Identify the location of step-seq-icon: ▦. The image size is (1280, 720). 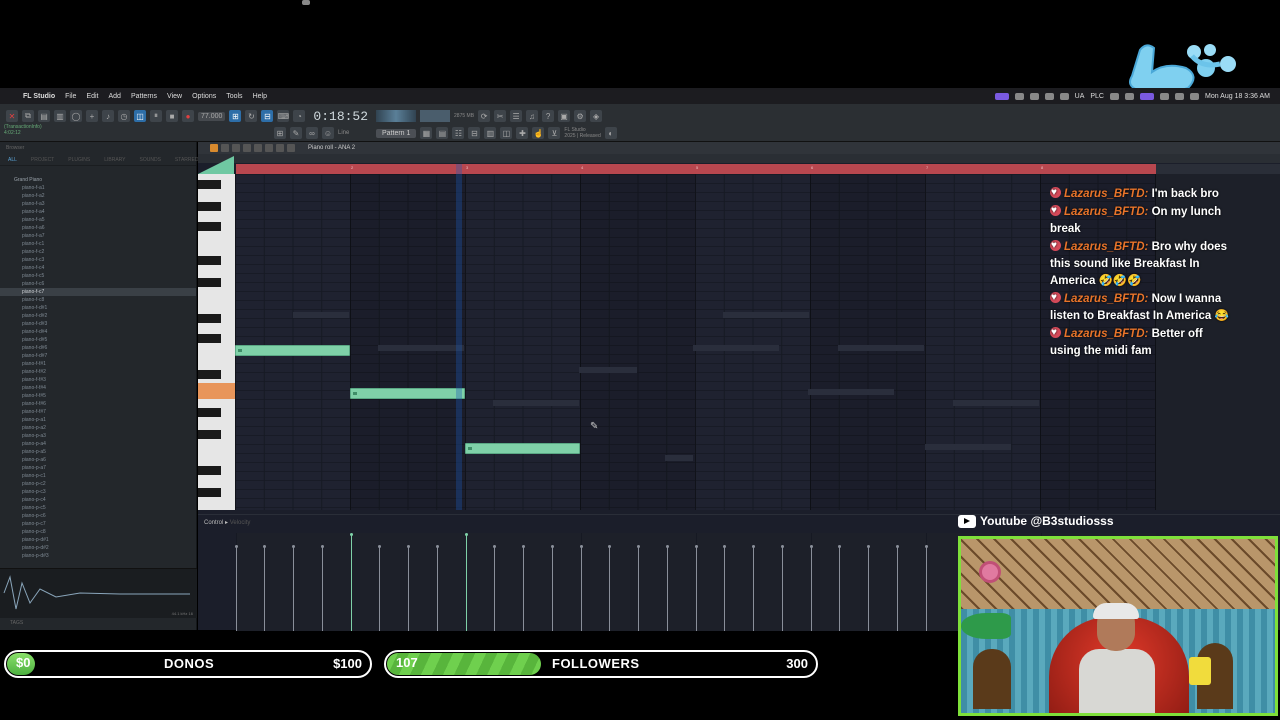
(426, 133).